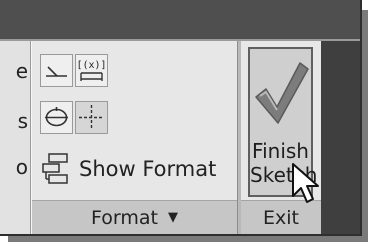 The width and height of the screenshot is (368, 242). What do you see at coordinates (21, 71) in the screenshot?
I see `previous-panel-label: e` at bounding box center [21, 71].